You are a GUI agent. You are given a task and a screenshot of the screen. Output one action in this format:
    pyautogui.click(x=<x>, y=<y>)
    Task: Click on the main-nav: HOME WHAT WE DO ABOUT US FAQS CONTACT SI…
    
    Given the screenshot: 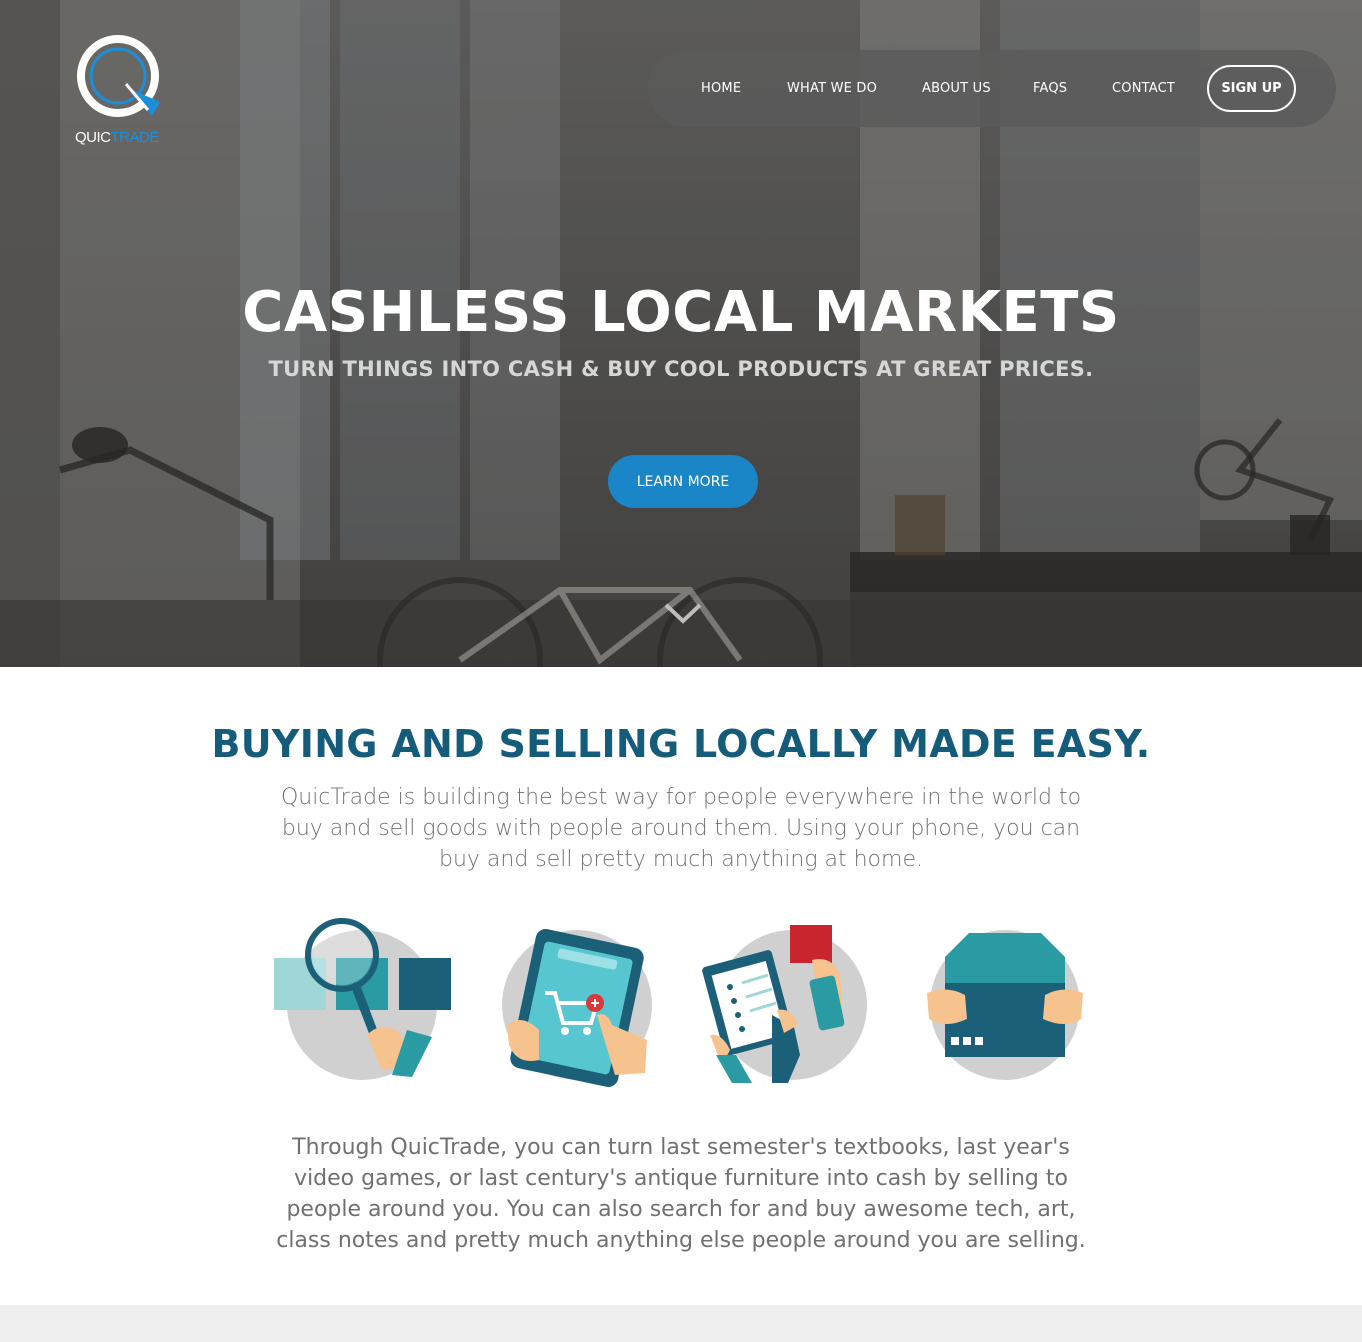 What is the action you would take?
    pyautogui.click(x=992, y=88)
    